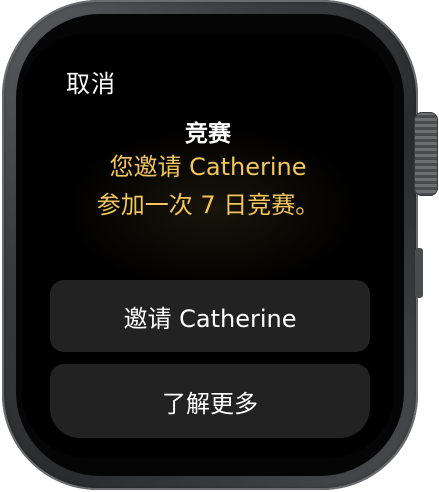 This screenshot has width=439, height=492. What do you see at coordinates (208, 205) in the screenshot?
I see `invitation-message-line-2: 参加一次 7 日竞赛。` at bounding box center [208, 205].